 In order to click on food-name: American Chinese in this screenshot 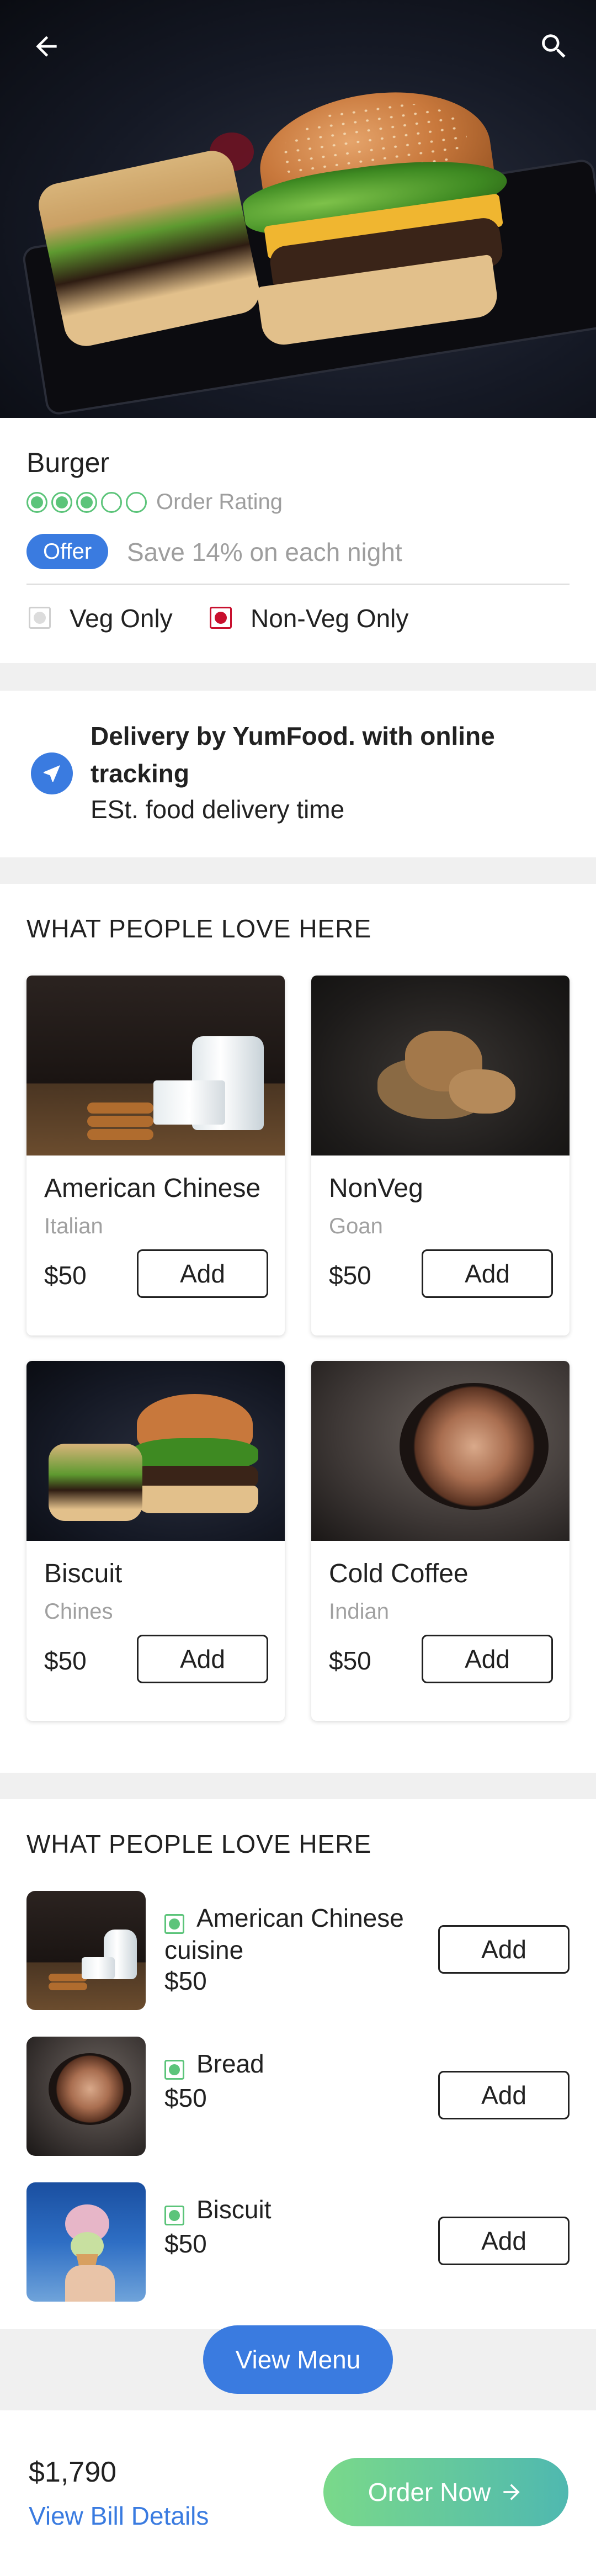, I will do `click(152, 1188)`.